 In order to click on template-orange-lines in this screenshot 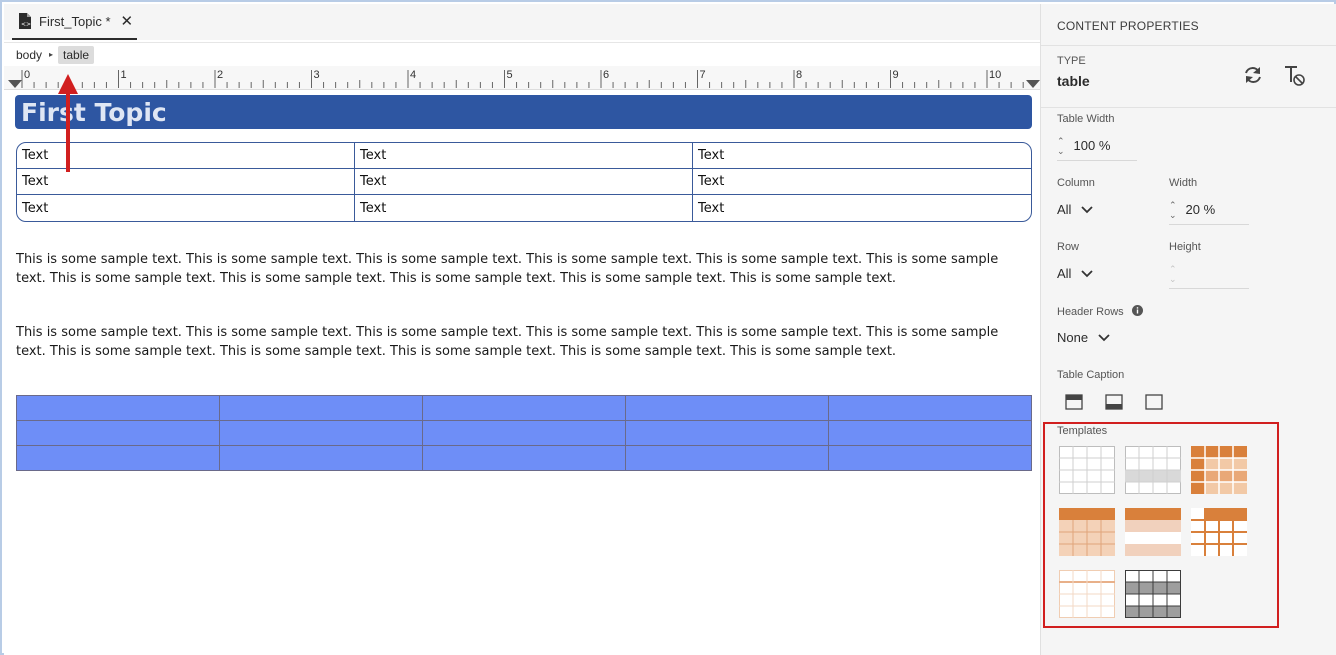, I will do `click(1219, 532)`.